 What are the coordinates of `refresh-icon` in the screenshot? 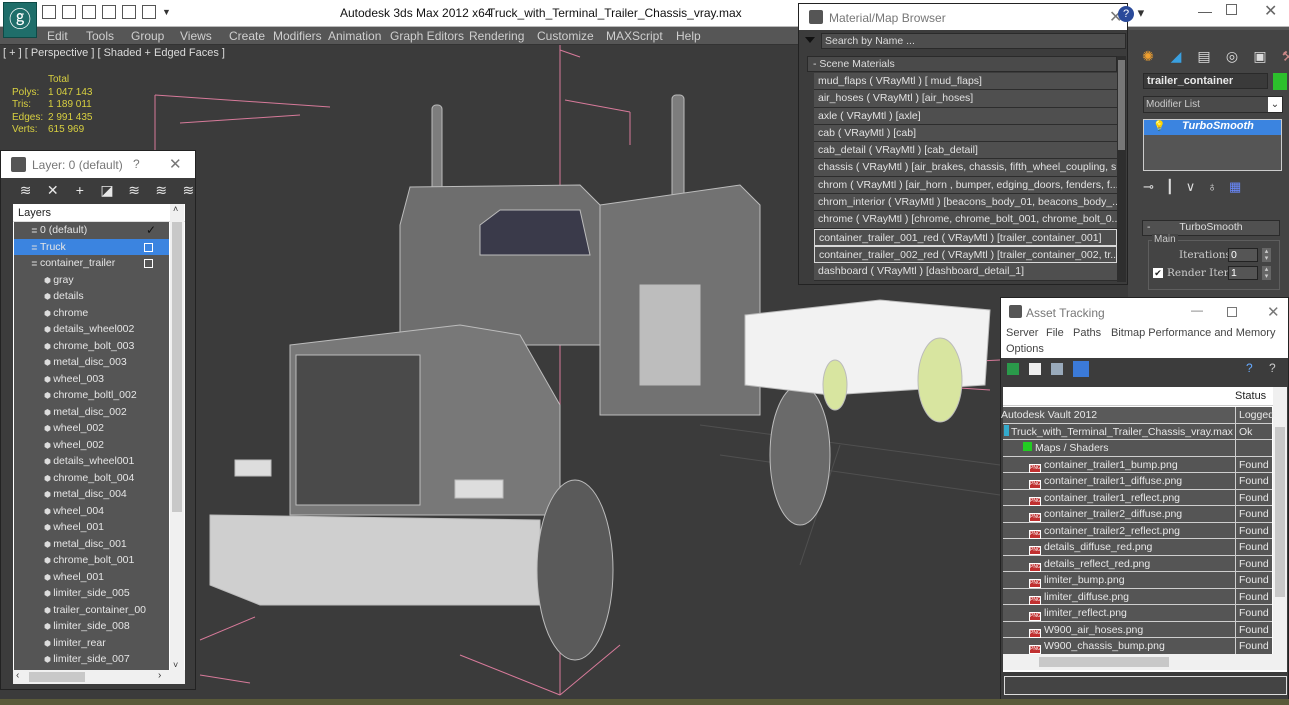 It's located at (1013, 369).